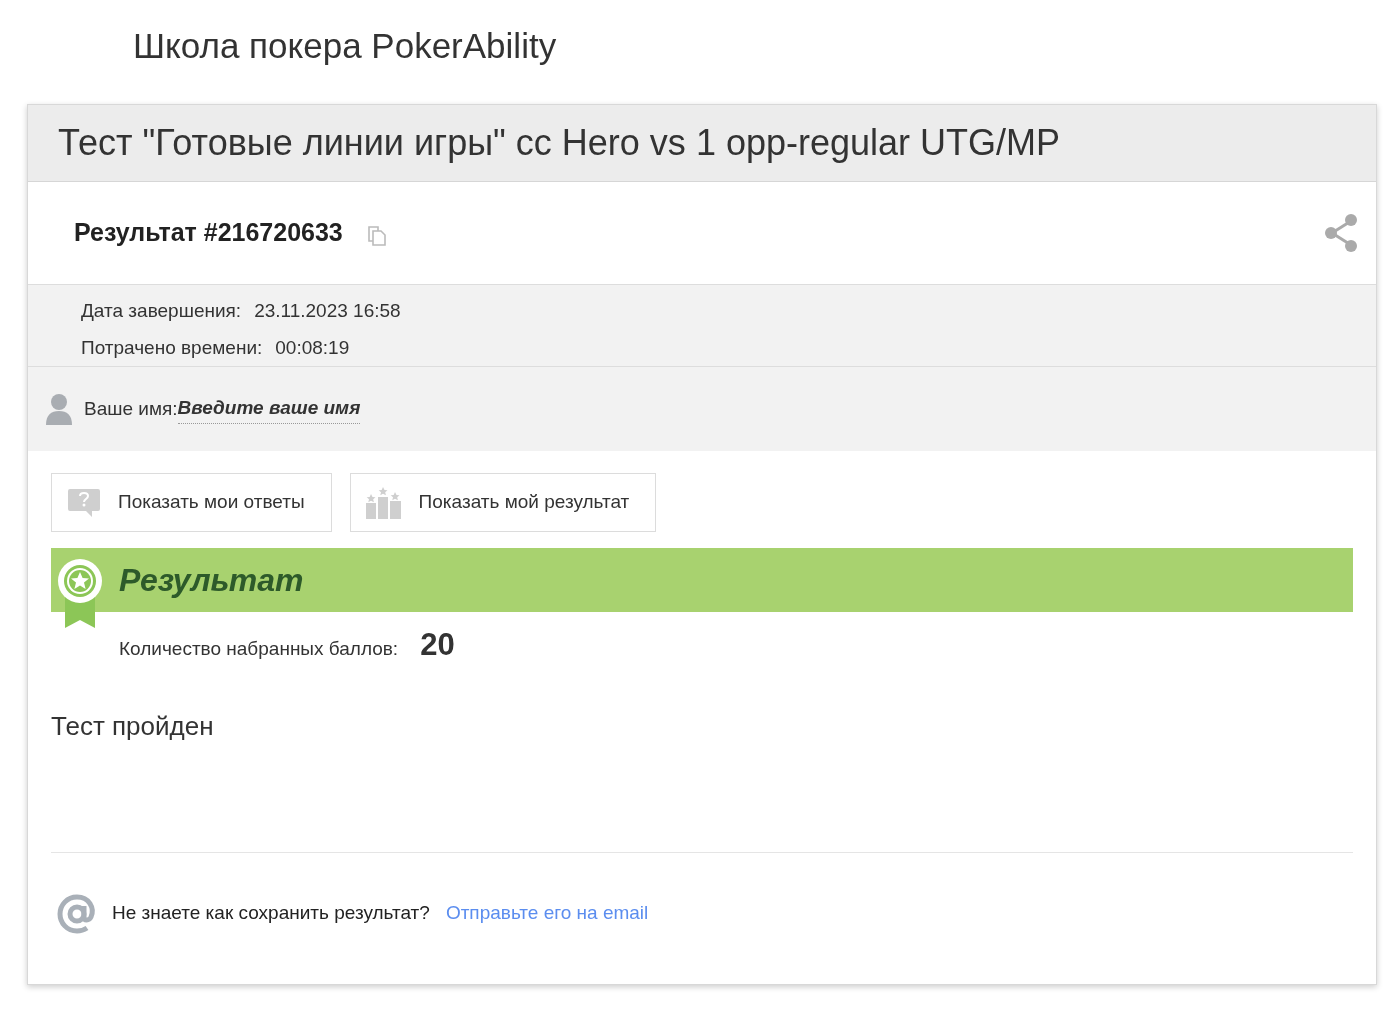 This screenshot has width=1399, height=1023. What do you see at coordinates (559, 143) in the screenshot?
I see `test-title: Тест "Готовые линии игры" cc Hero vs 1 opp-regular UTG/MP` at bounding box center [559, 143].